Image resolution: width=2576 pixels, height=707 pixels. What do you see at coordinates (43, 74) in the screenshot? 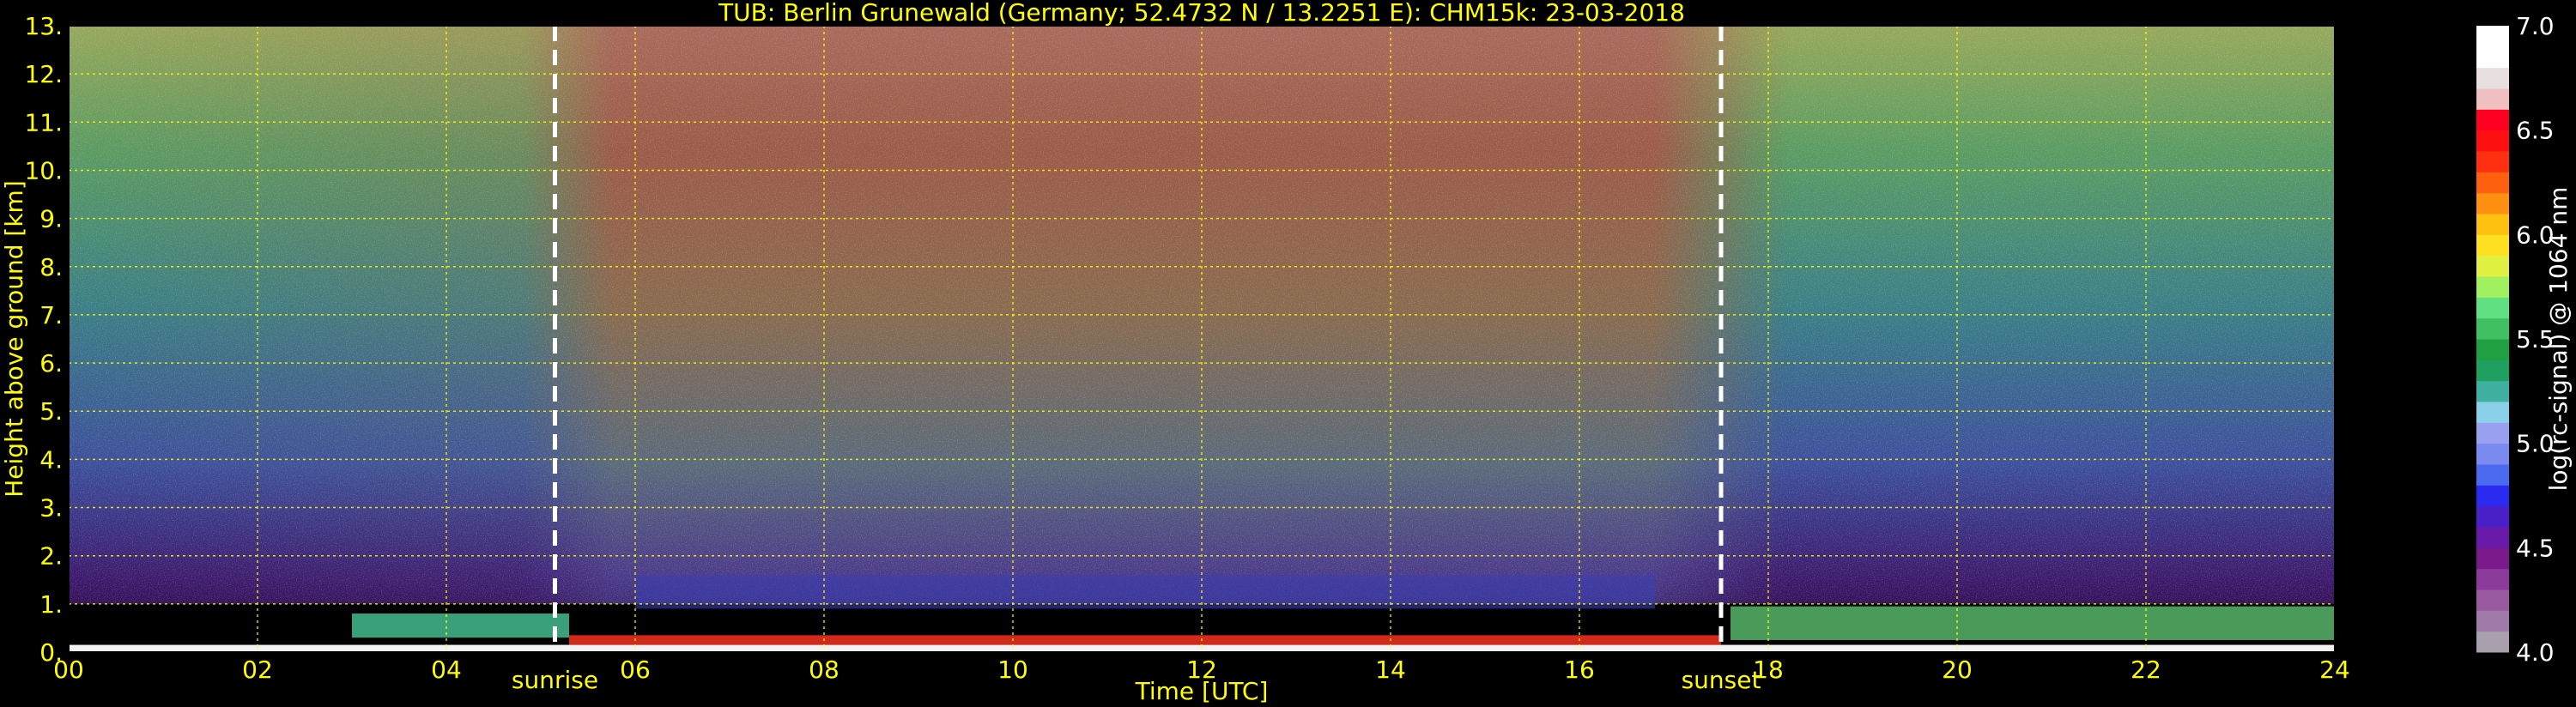
I see `y-tick-label: 12.` at bounding box center [43, 74].